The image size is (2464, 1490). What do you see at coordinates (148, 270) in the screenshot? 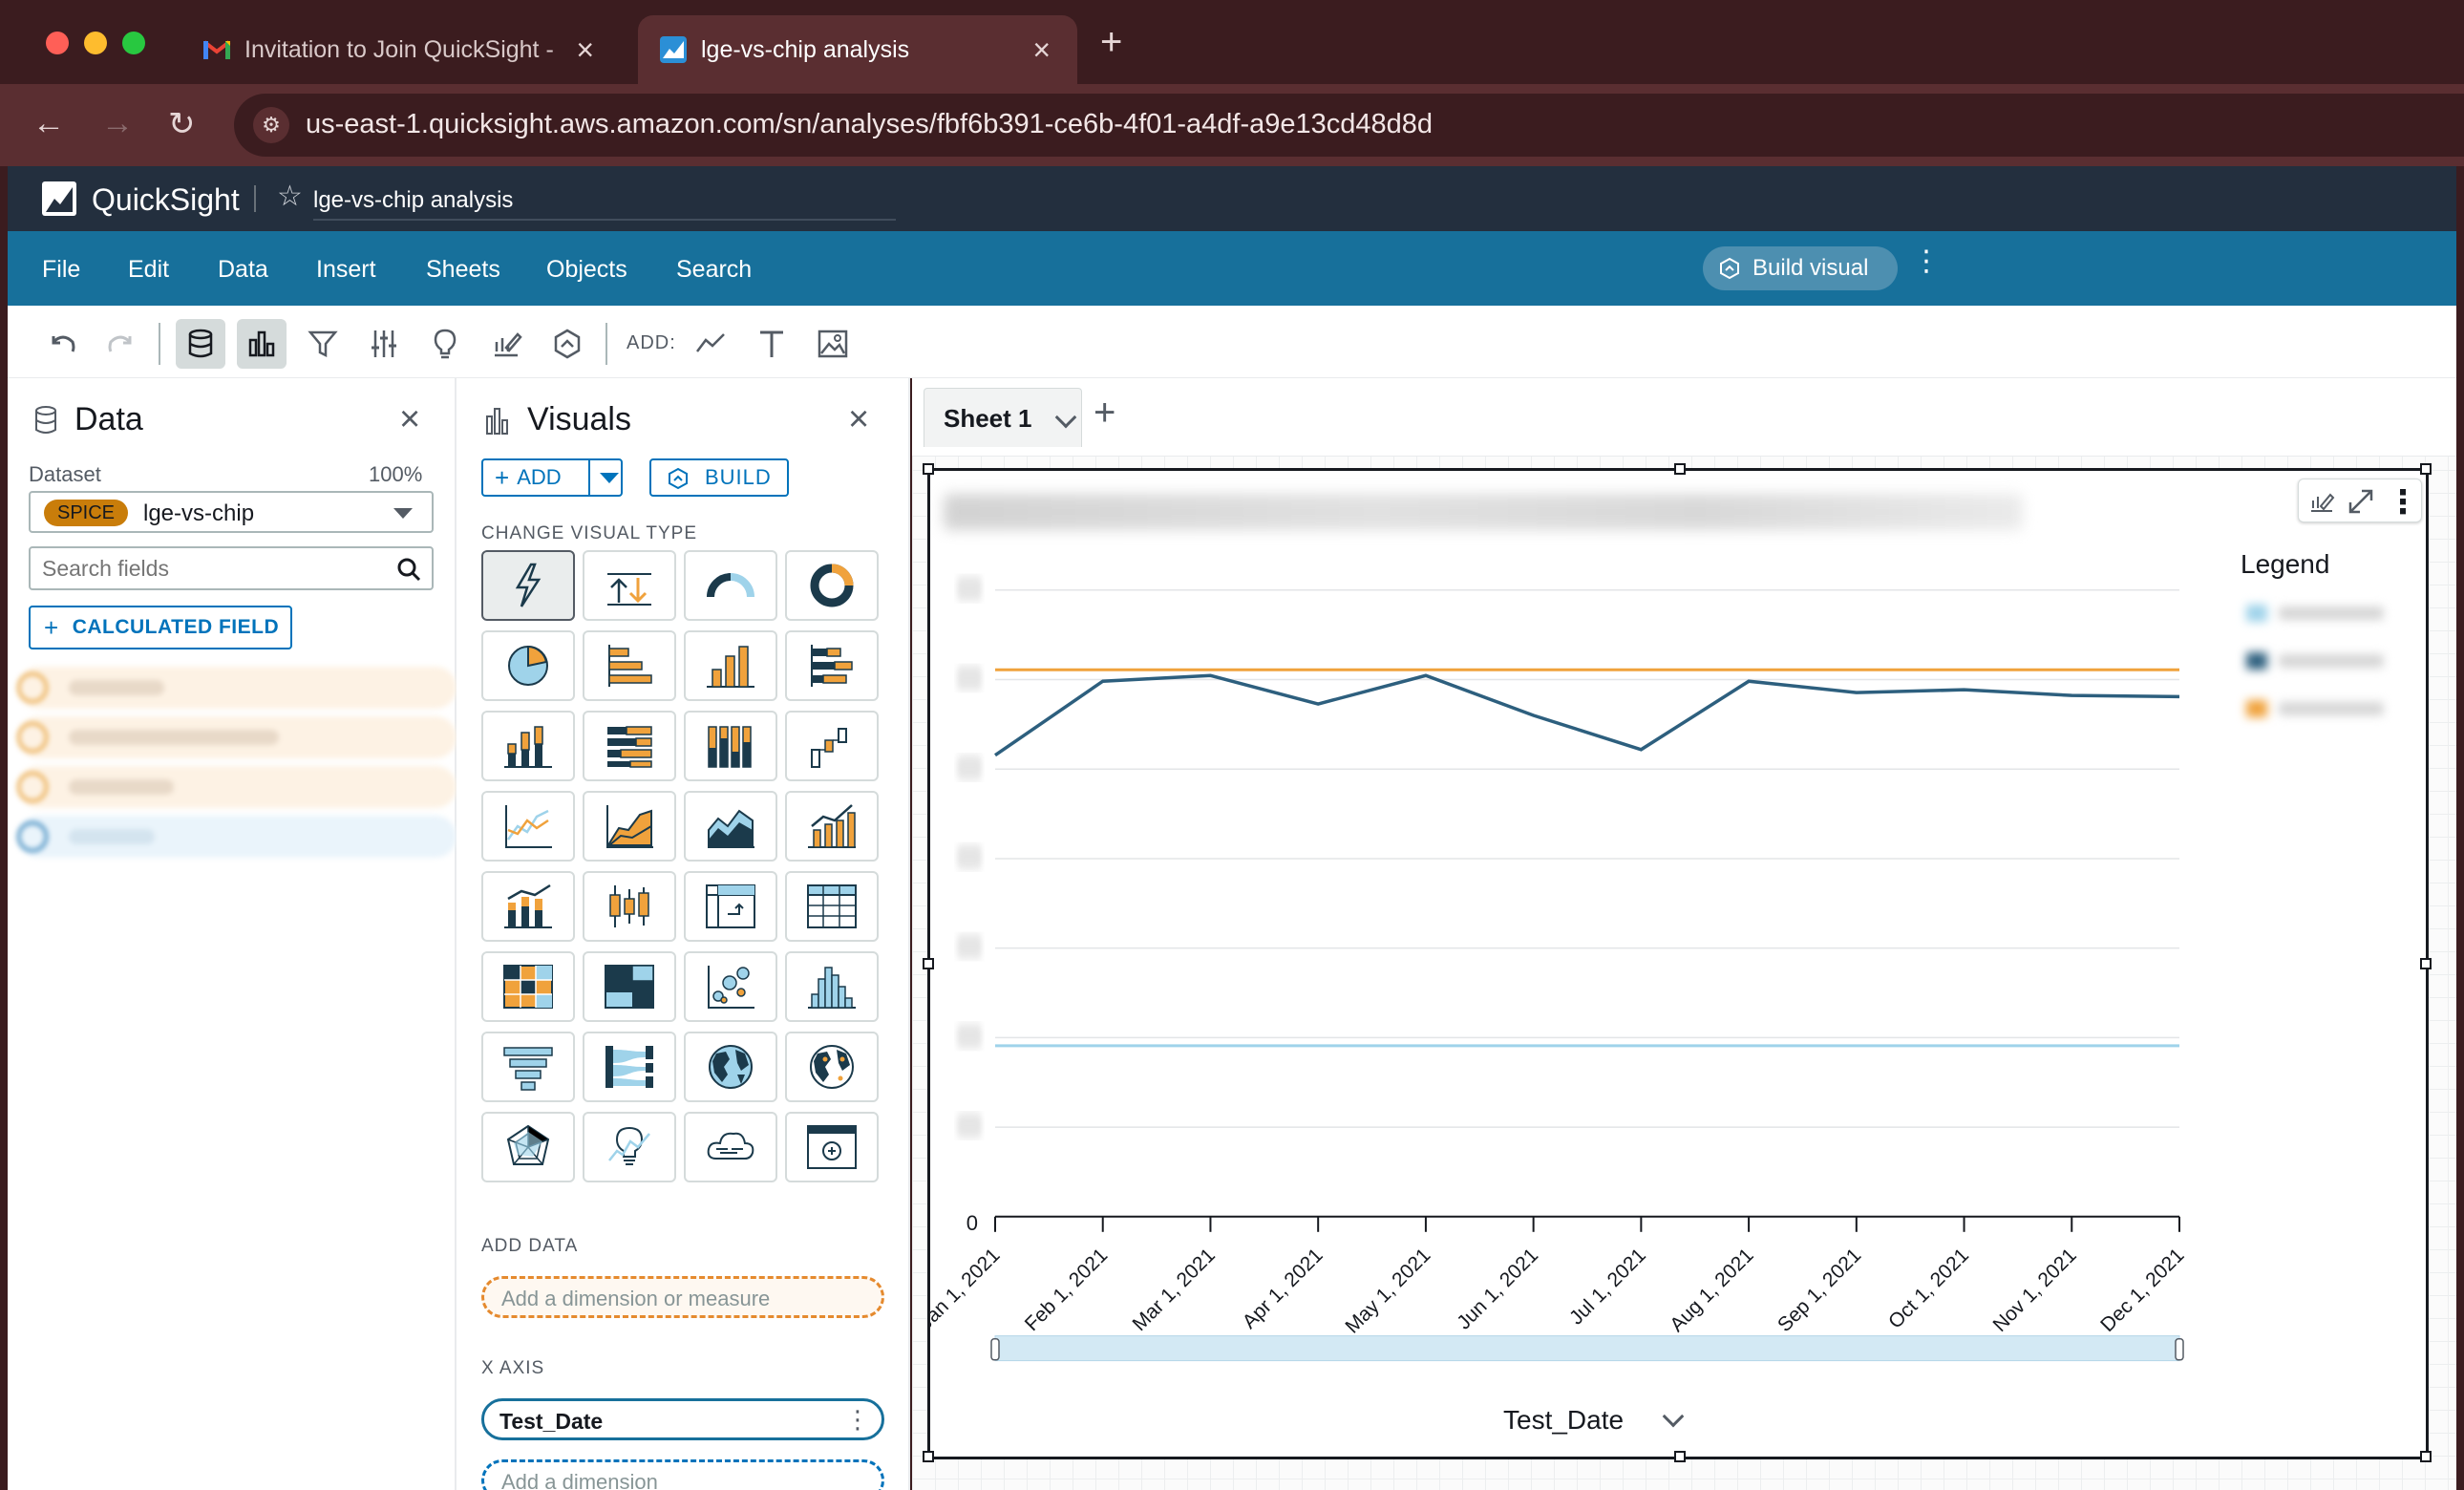
I see `menu-edit: Edit` at bounding box center [148, 270].